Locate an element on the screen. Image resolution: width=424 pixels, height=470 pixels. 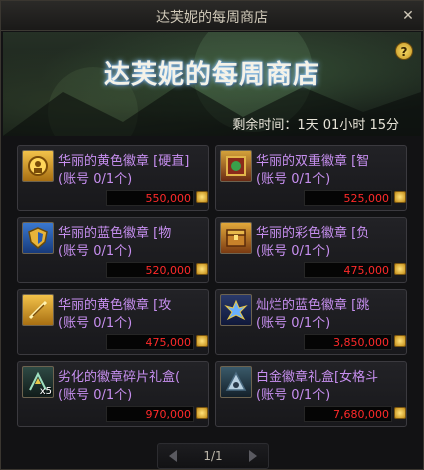
price-box: 550,000 is located at coordinates (150, 198).